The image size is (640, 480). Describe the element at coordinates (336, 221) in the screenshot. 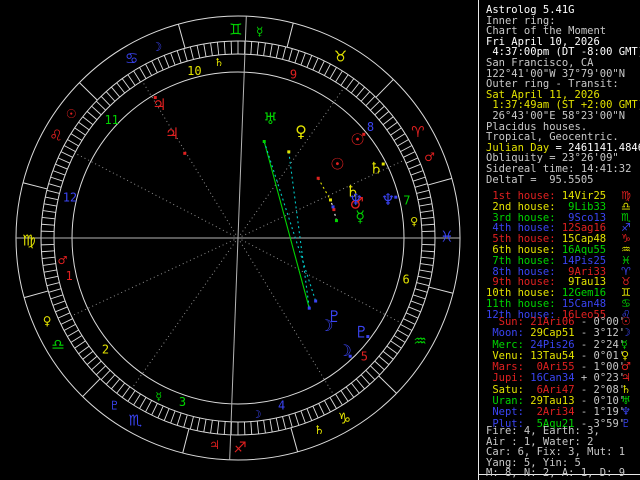

I see `natal-planet-dot-mercury` at that location.